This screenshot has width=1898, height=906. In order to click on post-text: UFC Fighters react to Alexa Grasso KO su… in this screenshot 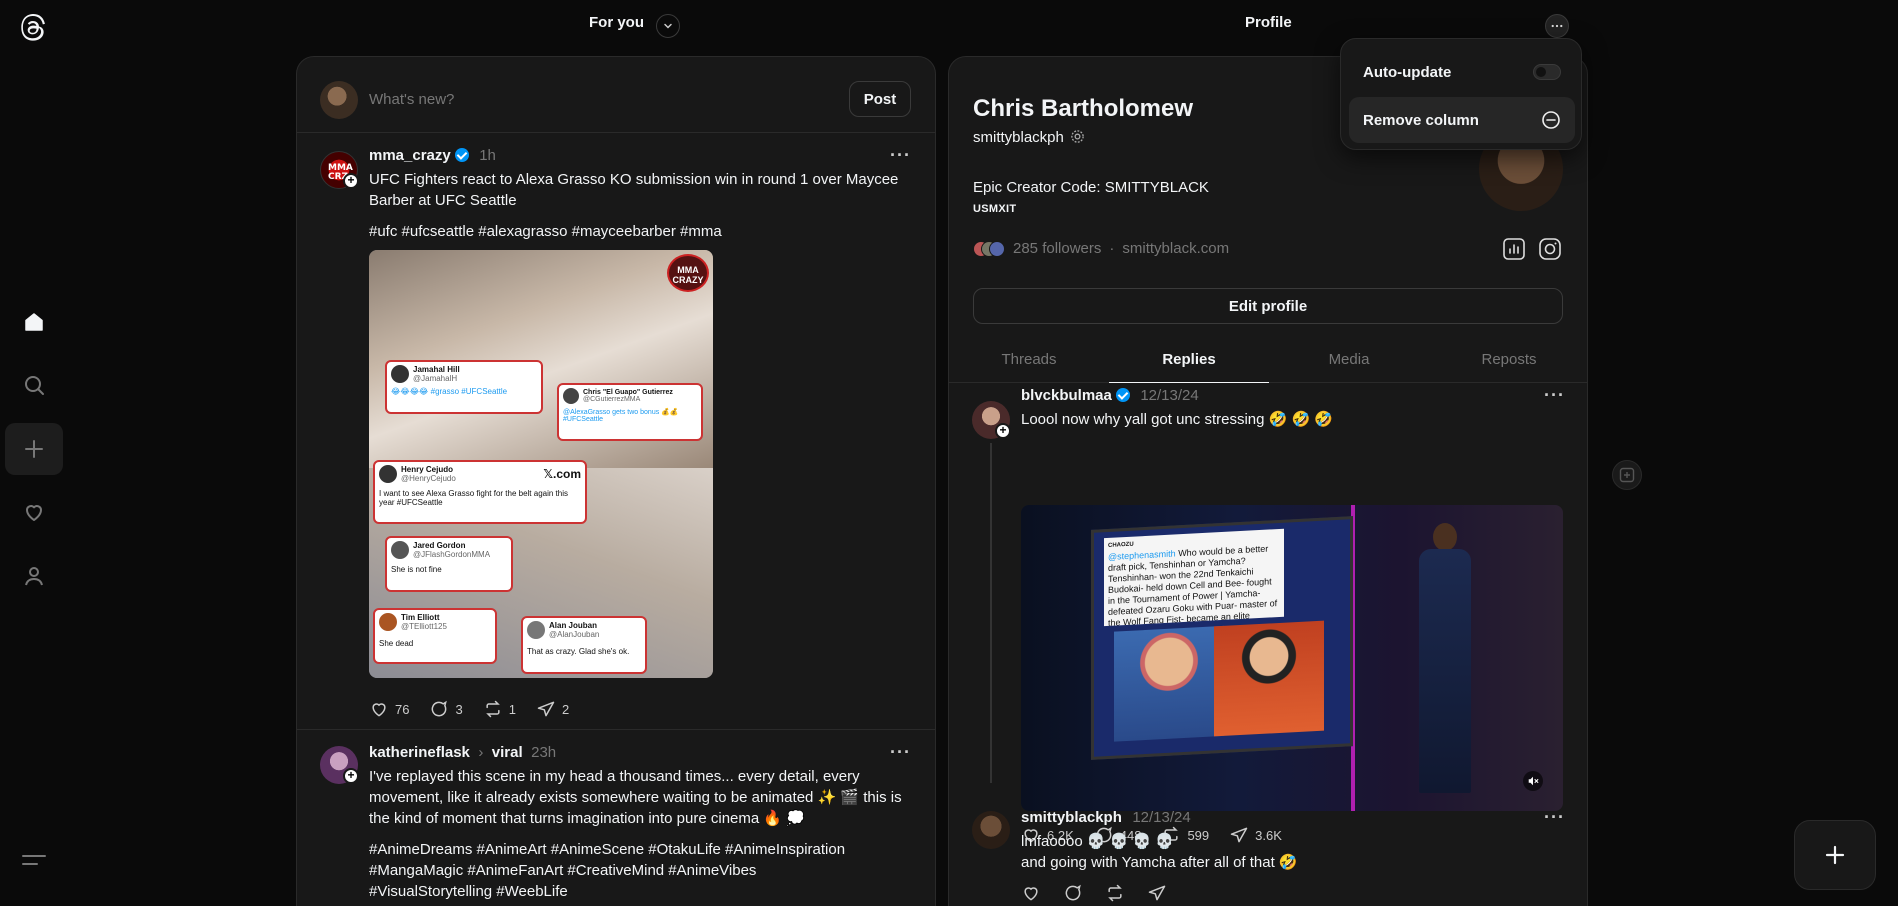, I will do `click(634, 190)`.